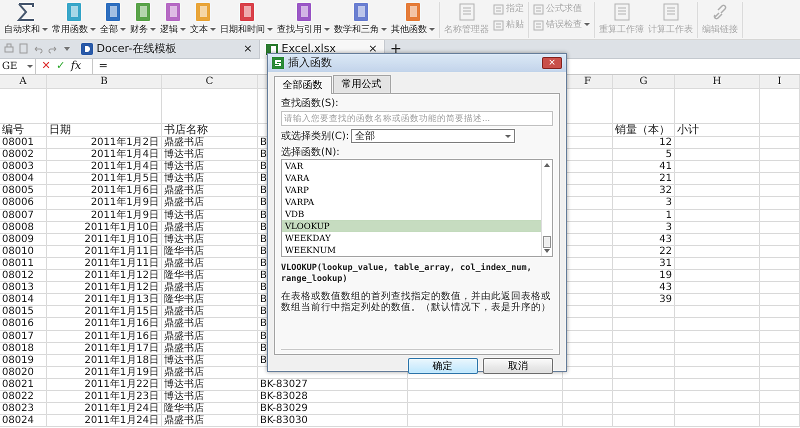  Describe the element at coordinates (104, 155) in the screenshot. I see `table-cell: 2011年1月4日` at that location.